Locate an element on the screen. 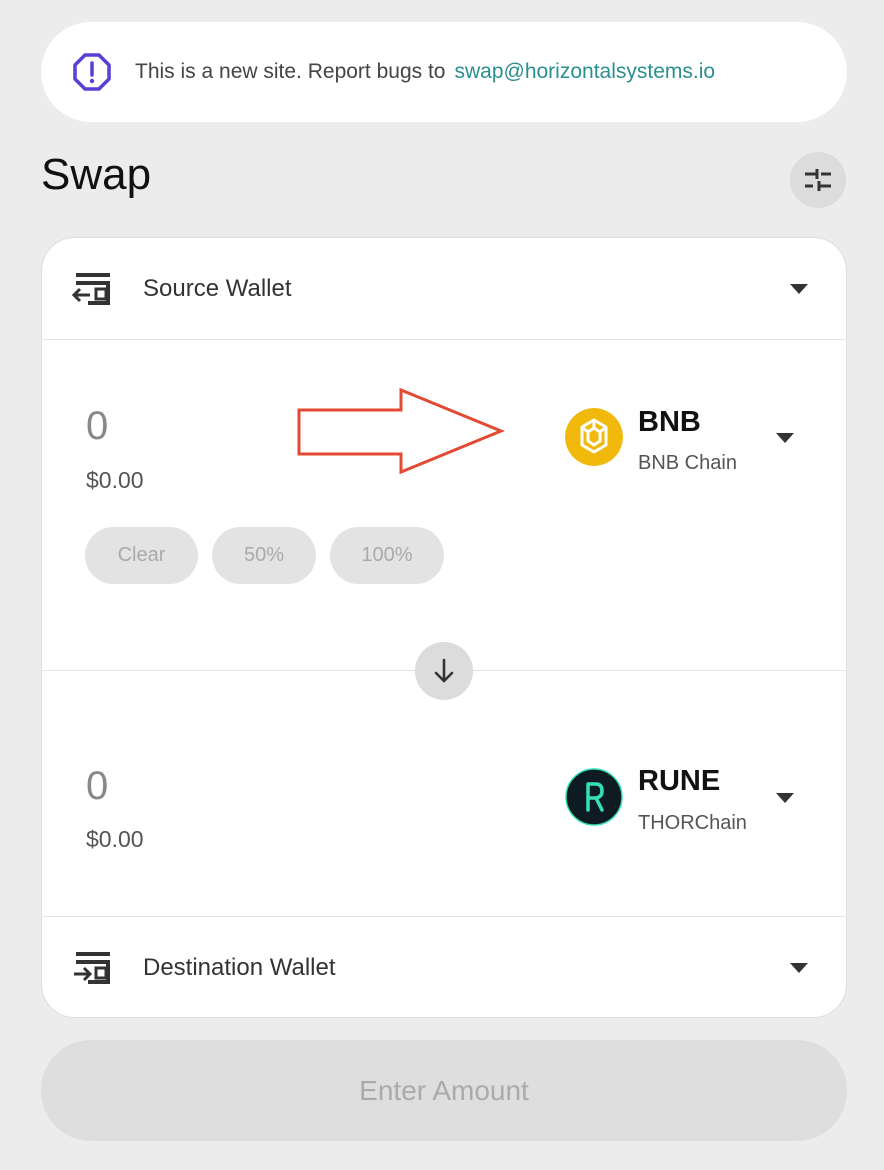 This screenshot has height=1170, width=884. divider is located at coordinates (444, 339).